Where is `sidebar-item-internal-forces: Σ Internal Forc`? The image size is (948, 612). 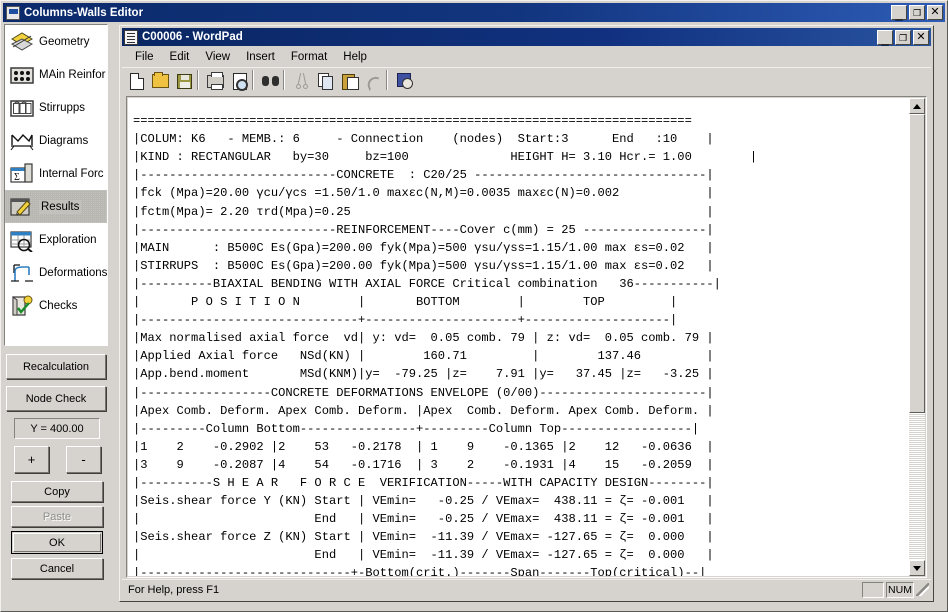
sidebar-item-internal-forces: Σ Internal Forc is located at coordinates (56, 173).